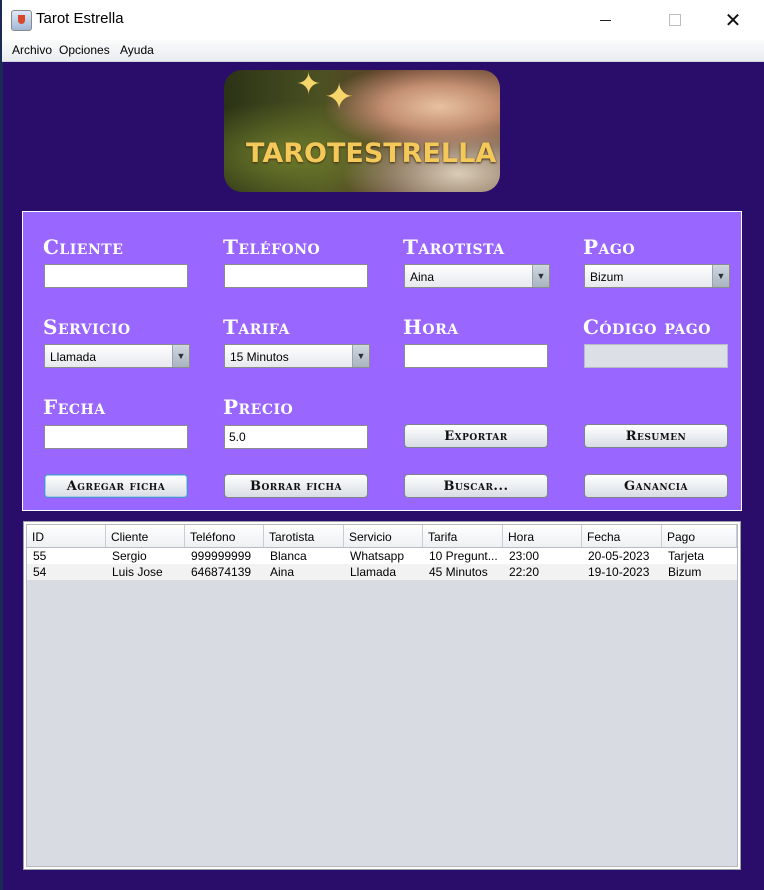 This screenshot has width=764, height=890. What do you see at coordinates (137, 572) in the screenshot?
I see `table-cell: Luis Jose` at bounding box center [137, 572].